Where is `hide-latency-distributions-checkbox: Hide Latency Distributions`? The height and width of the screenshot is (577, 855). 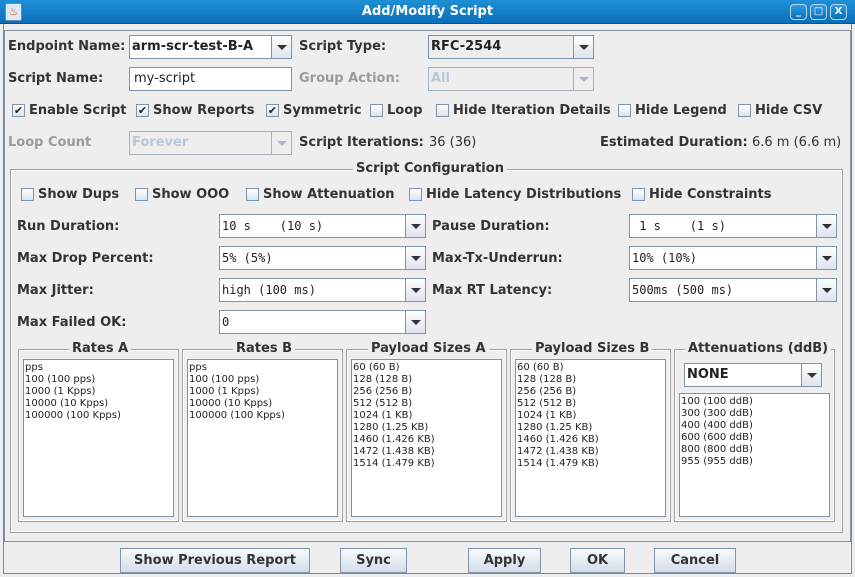
hide-latency-distributions-checkbox: Hide Latency Distributions is located at coordinates (515, 194).